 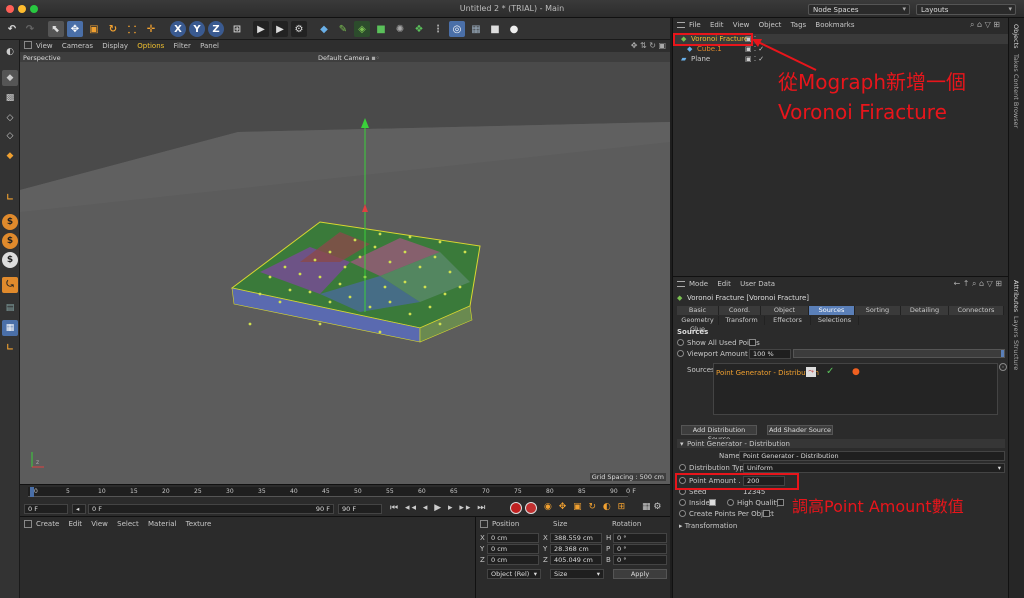 What do you see at coordinates (985, 25) in the screenshot?
I see `om-search-icons: ⌕ ⌂ ▽ ⊞` at bounding box center [985, 25].